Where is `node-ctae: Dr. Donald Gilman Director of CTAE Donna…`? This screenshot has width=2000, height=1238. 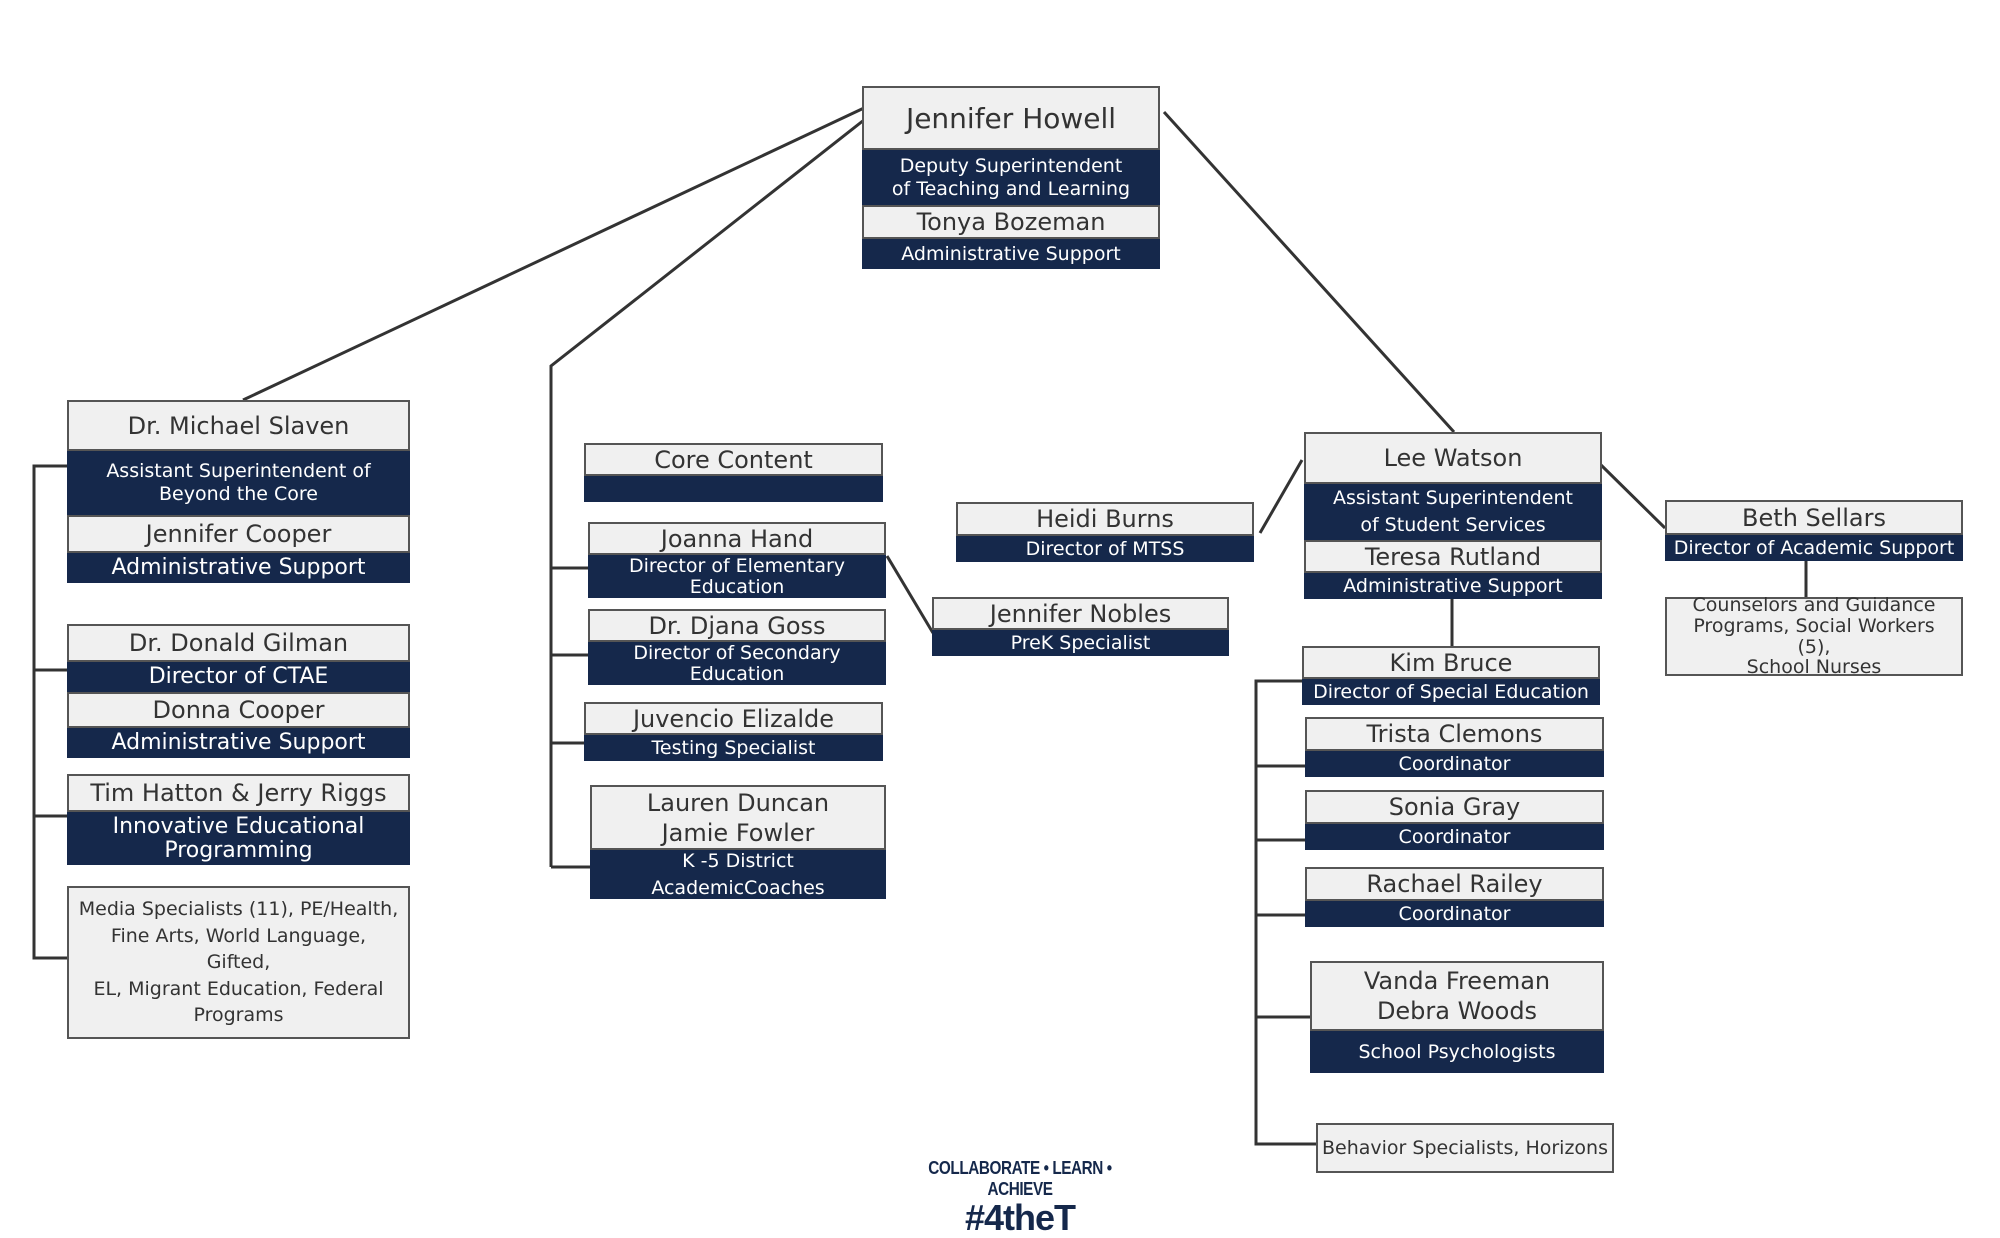
node-ctae: Dr. Donald Gilman Director of CTAE Donna… is located at coordinates (238, 691).